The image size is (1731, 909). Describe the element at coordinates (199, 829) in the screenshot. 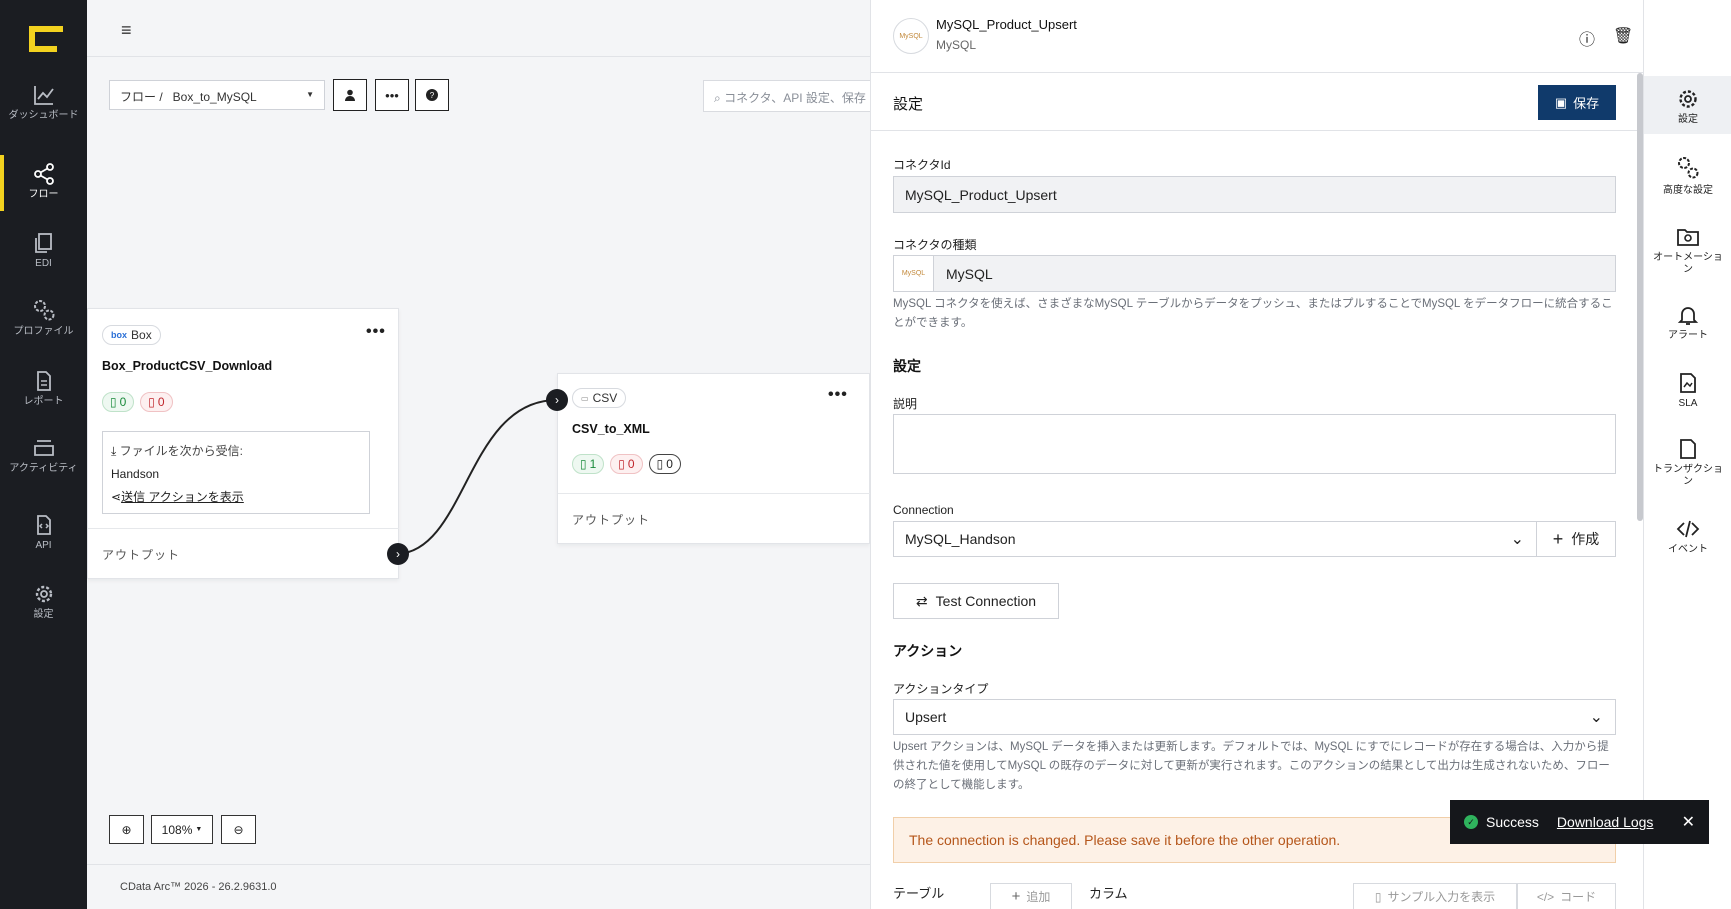

I see `caret-down-icon: ▼` at that location.